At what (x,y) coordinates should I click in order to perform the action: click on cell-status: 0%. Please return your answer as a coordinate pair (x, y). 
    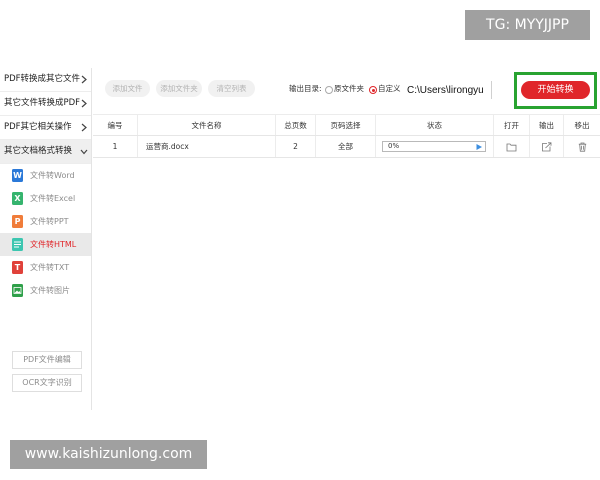
    Looking at the image, I should click on (435, 146).